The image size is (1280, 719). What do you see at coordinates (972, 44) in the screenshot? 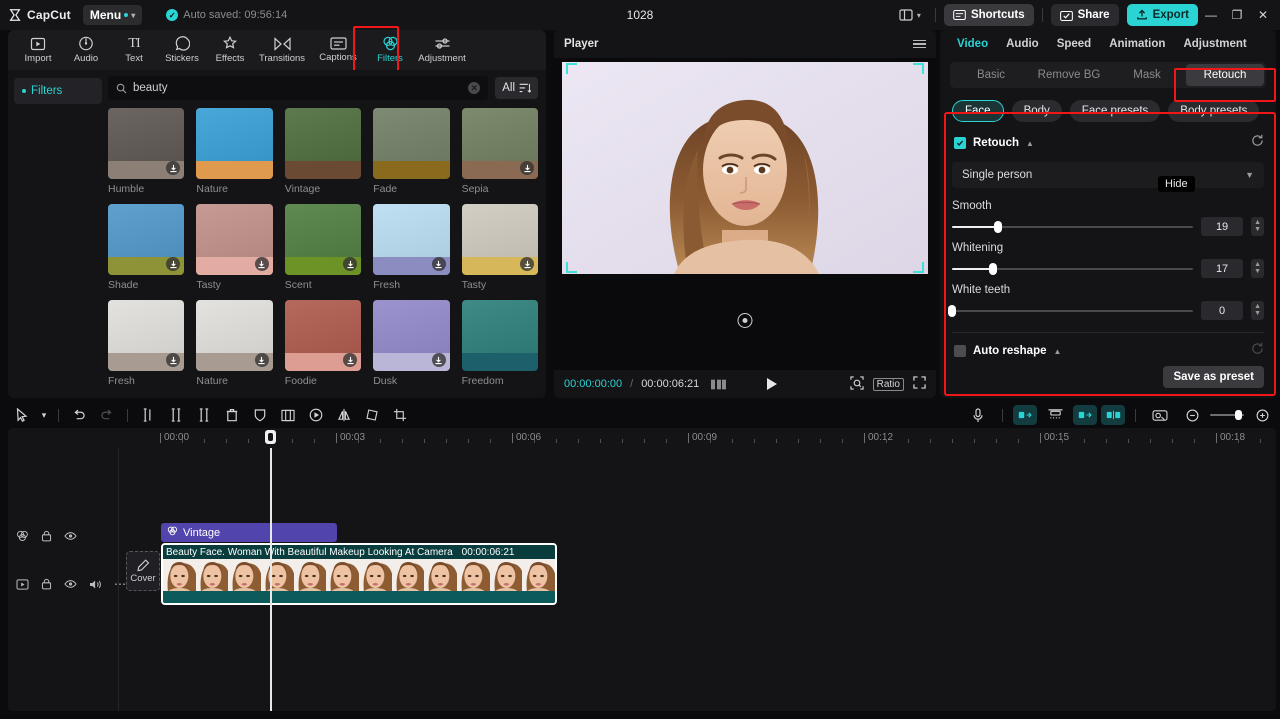
I see `tab-video: Video` at bounding box center [972, 44].